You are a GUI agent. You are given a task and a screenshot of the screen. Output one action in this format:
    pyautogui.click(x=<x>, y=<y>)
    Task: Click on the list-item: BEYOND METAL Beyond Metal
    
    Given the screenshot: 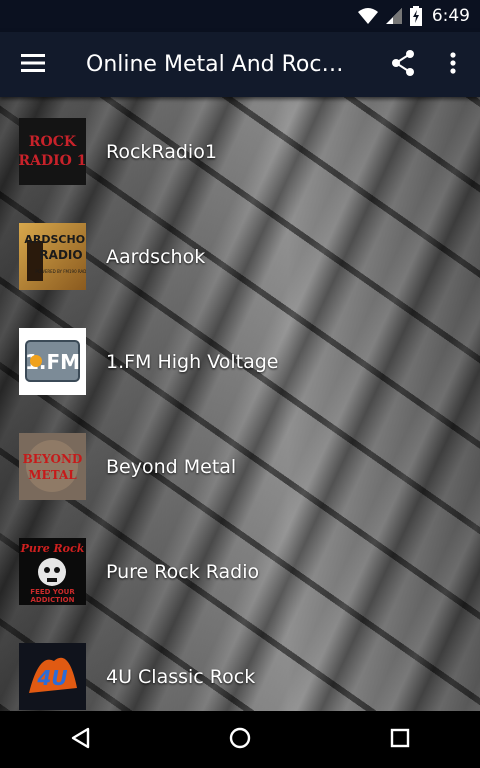 What is the action you would take?
    pyautogui.click(x=240, y=466)
    